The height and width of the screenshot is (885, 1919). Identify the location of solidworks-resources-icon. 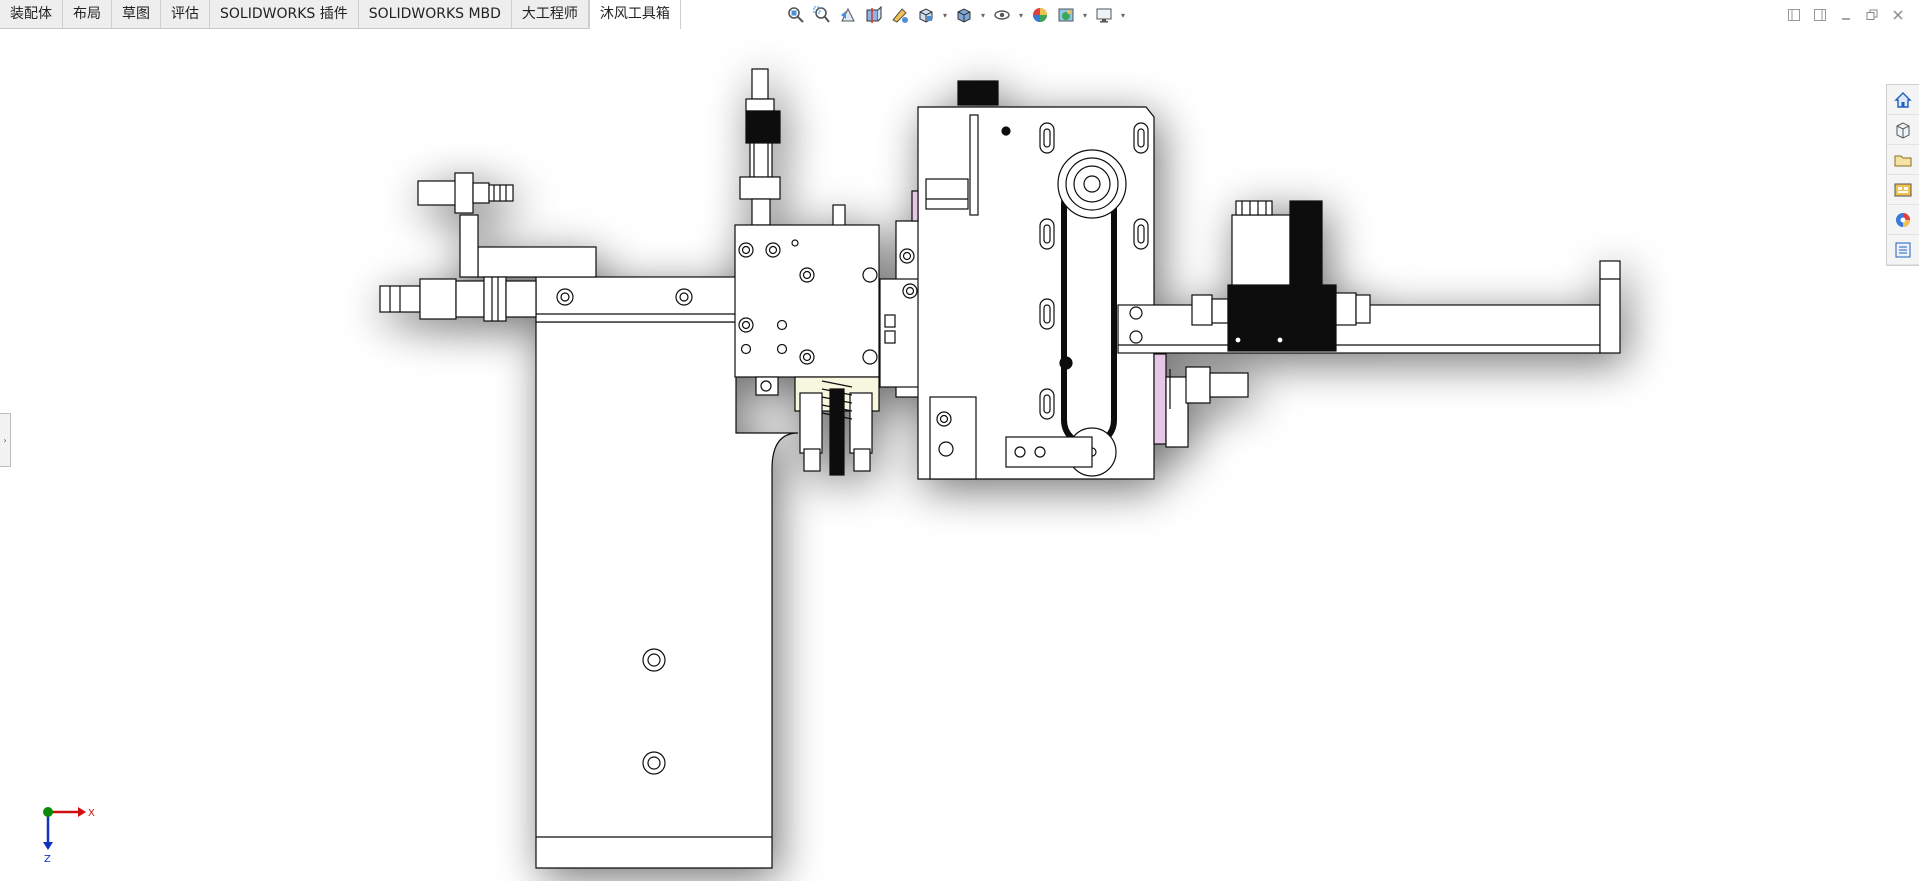
(1903, 100).